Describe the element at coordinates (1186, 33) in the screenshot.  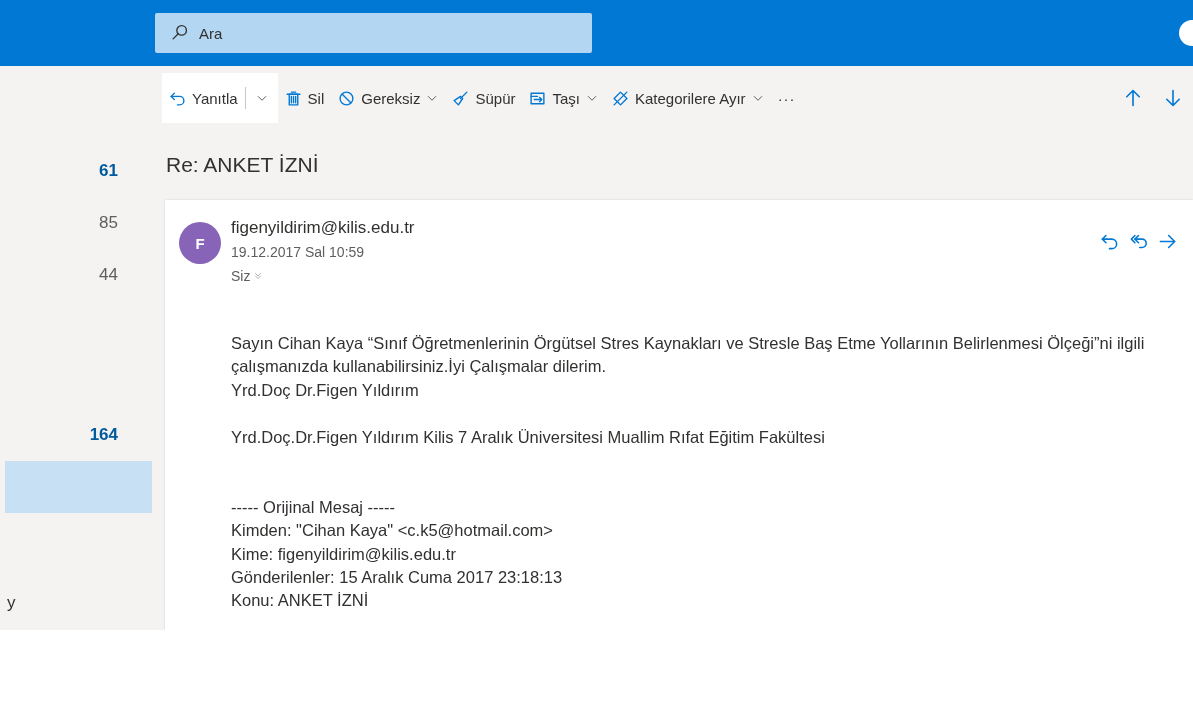
I see `account-icon` at that location.